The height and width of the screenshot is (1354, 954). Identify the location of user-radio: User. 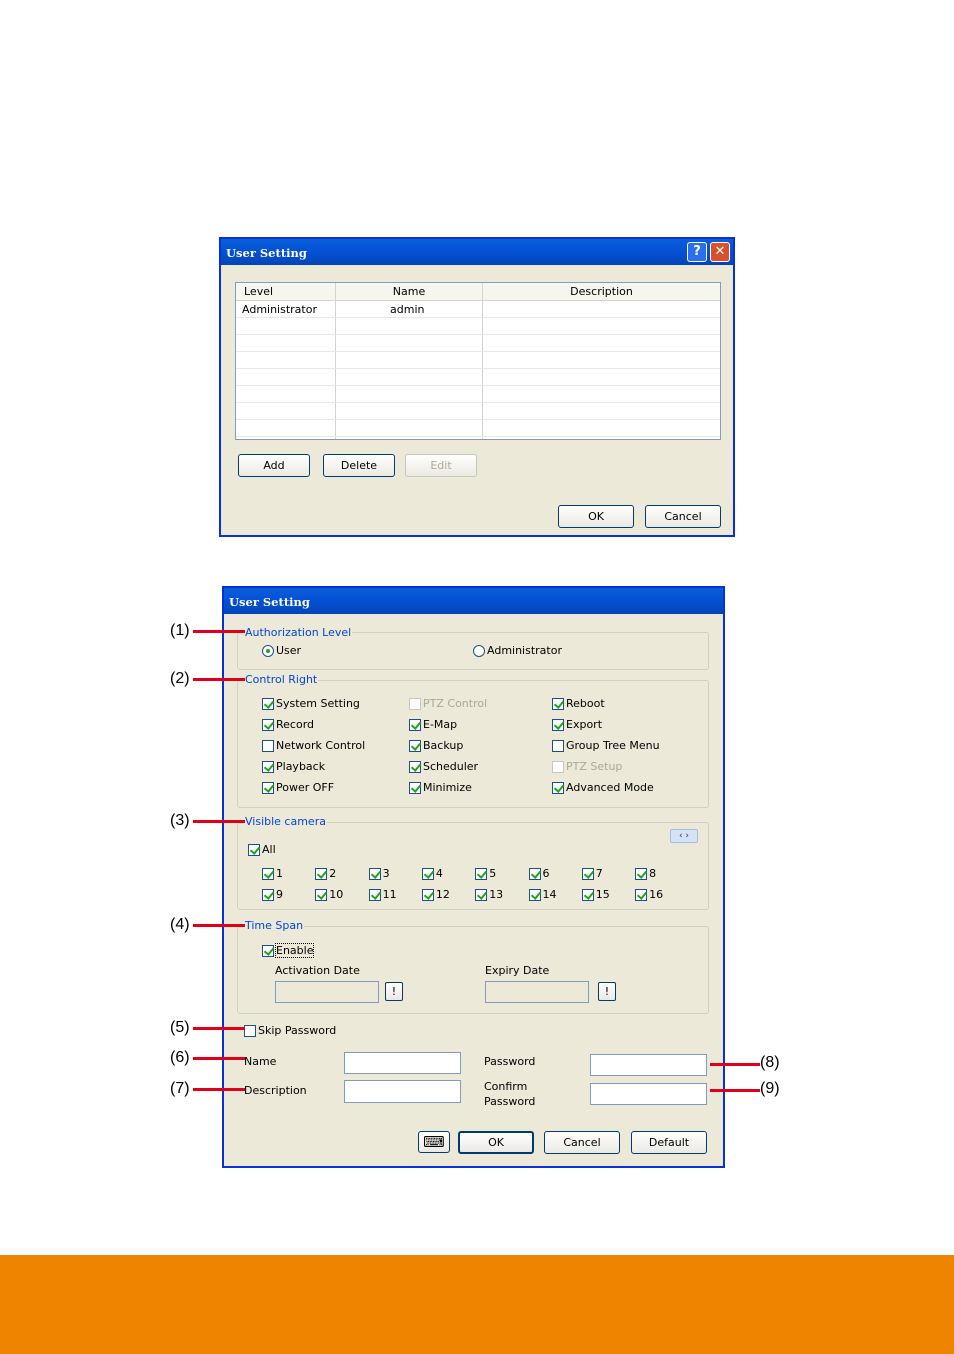
(281, 650).